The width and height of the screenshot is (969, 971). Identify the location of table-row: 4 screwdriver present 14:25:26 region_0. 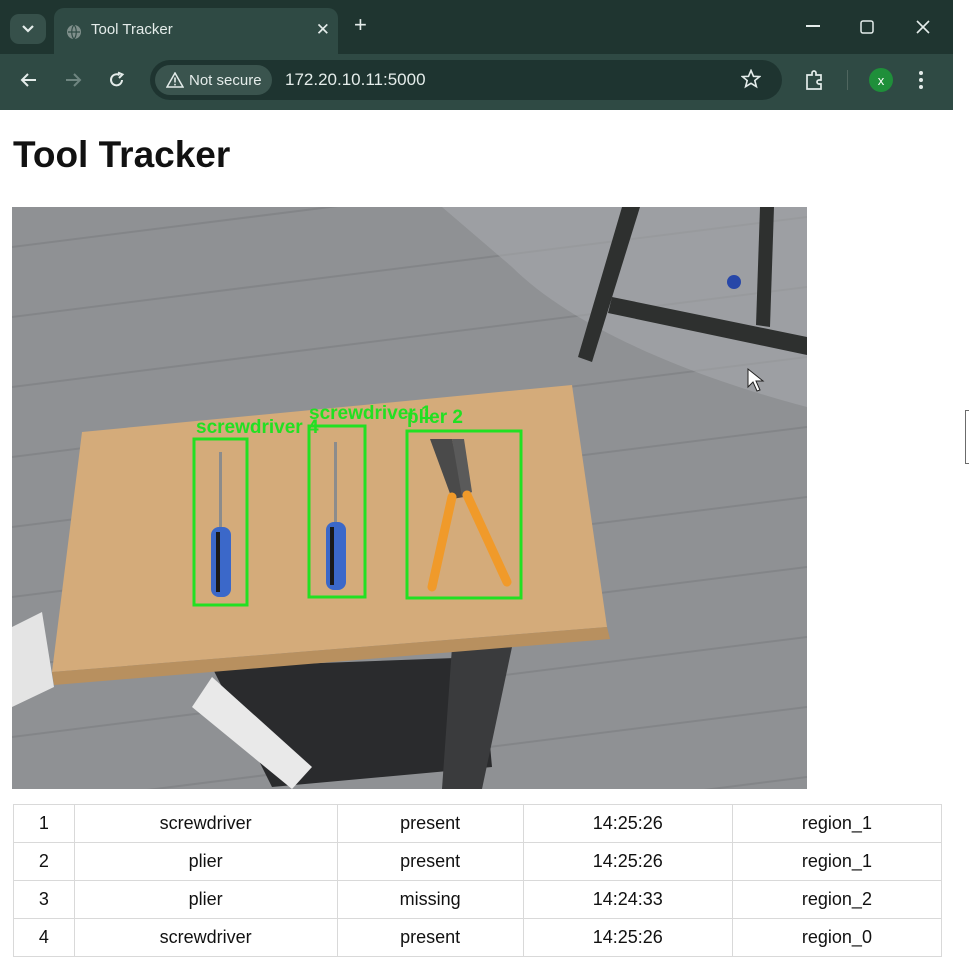
(478, 937).